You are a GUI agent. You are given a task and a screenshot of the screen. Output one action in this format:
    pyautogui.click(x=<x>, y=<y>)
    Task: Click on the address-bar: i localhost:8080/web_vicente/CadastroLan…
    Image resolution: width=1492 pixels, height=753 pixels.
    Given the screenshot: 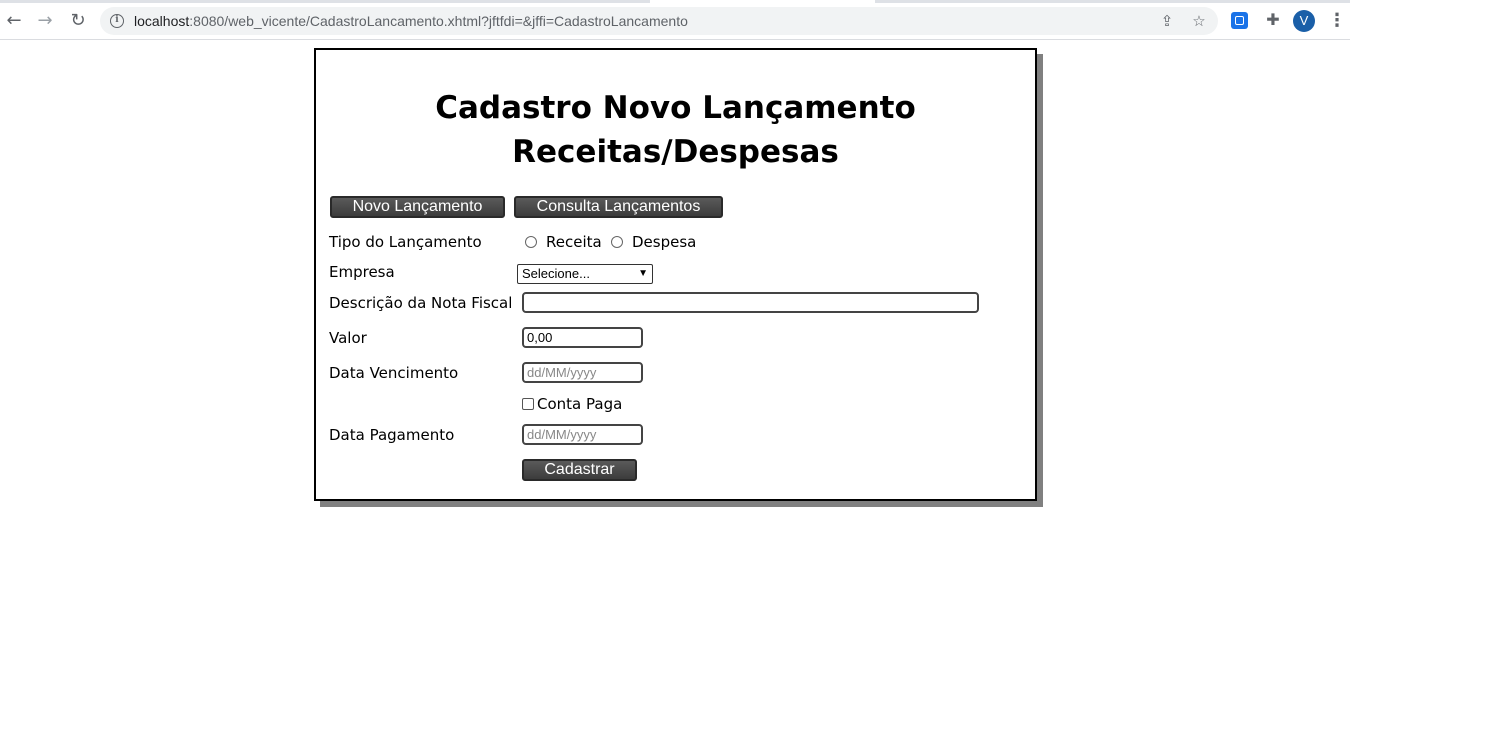 What is the action you would take?
    pyautogui.click(x=659, y=21)
    